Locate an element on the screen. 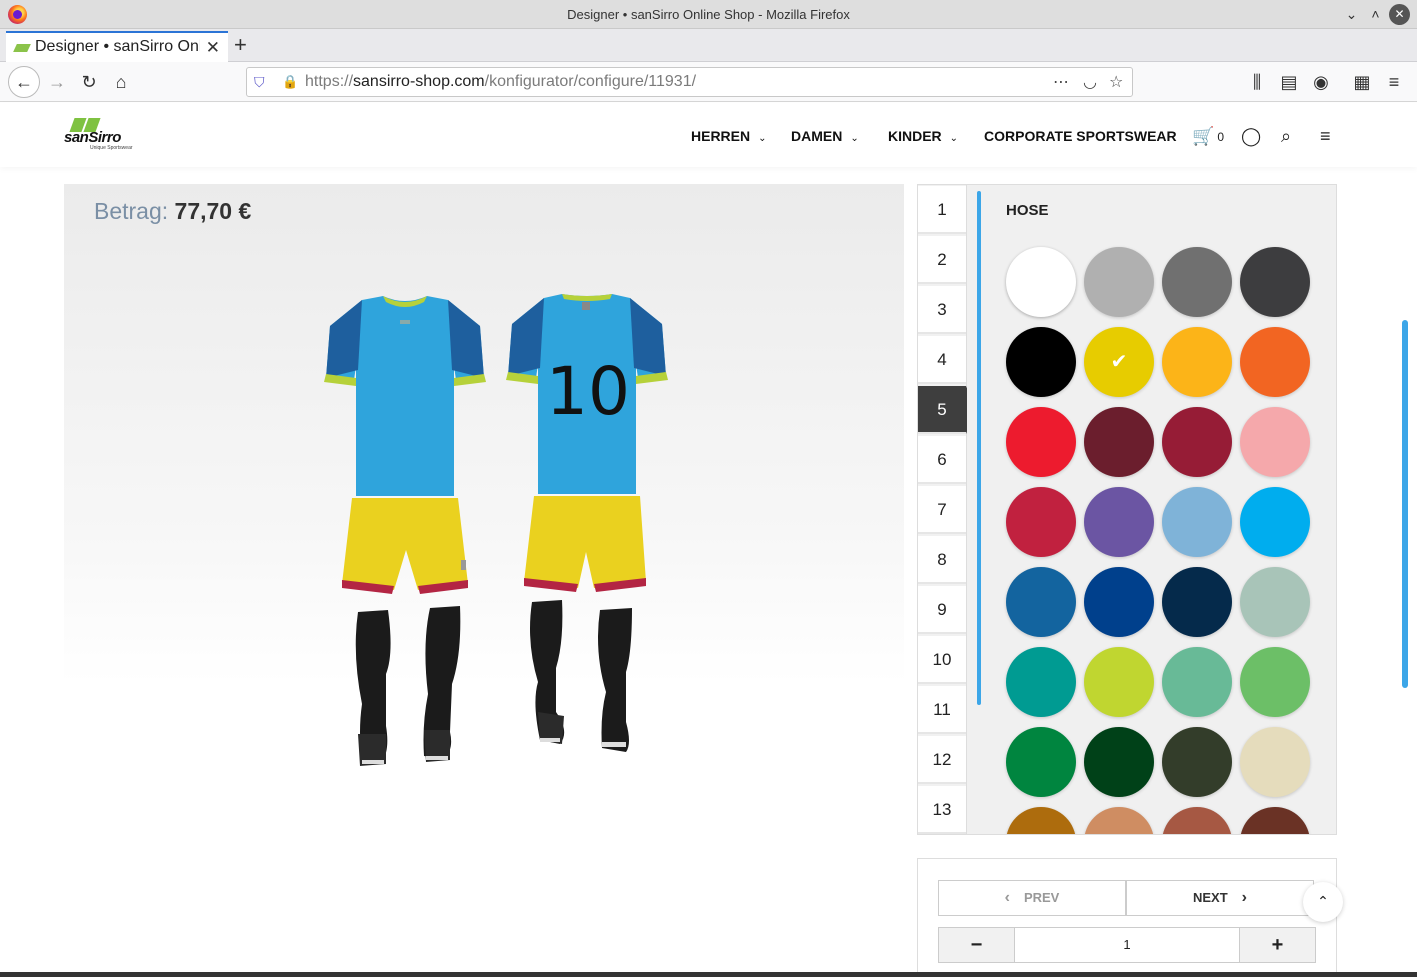 This screenshot has width=1417, height=977. menu-icon: ≡ is located at coordinates (1394, 82).